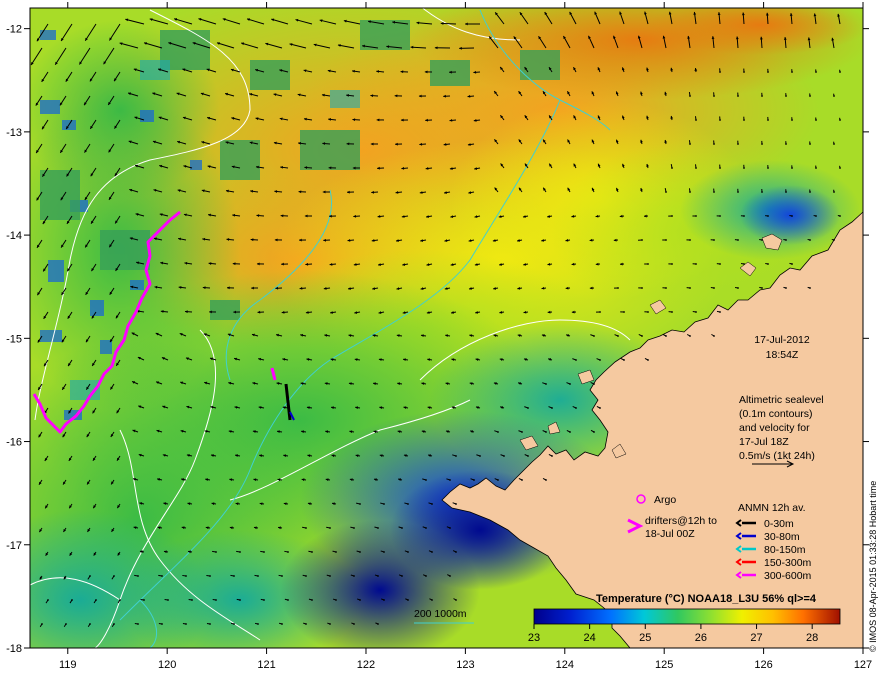 This screenshot has width=880, height=680. Describe the element at coordinates (590, 638) in the screenshot. I see `colorbar-tick-label: 24` at that location.